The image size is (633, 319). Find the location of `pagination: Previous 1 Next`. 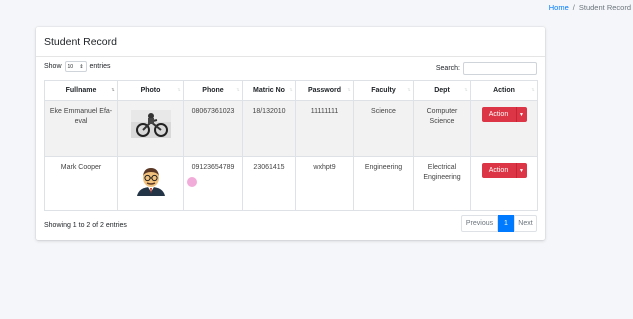

pagination: Previous 1 Next is located at coordinates (499, 223).